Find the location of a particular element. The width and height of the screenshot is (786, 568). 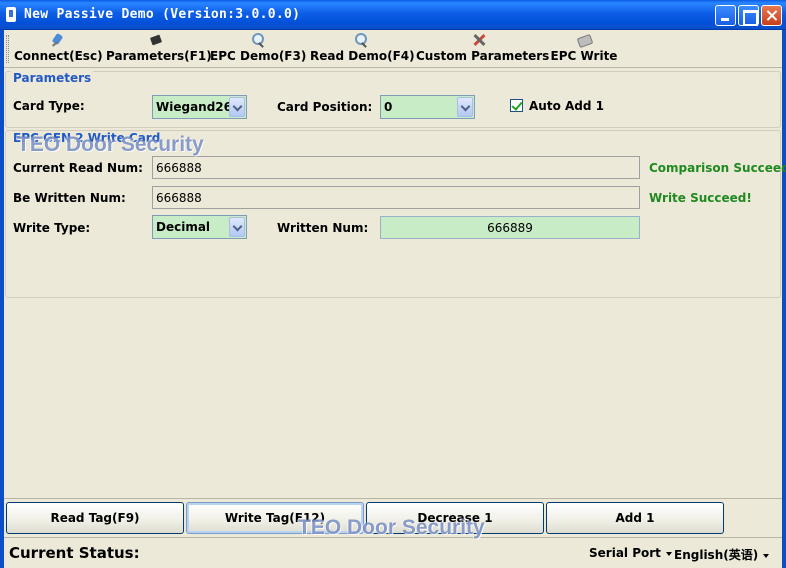

write-type-select: Decimal is located at coordinates (199, 227).